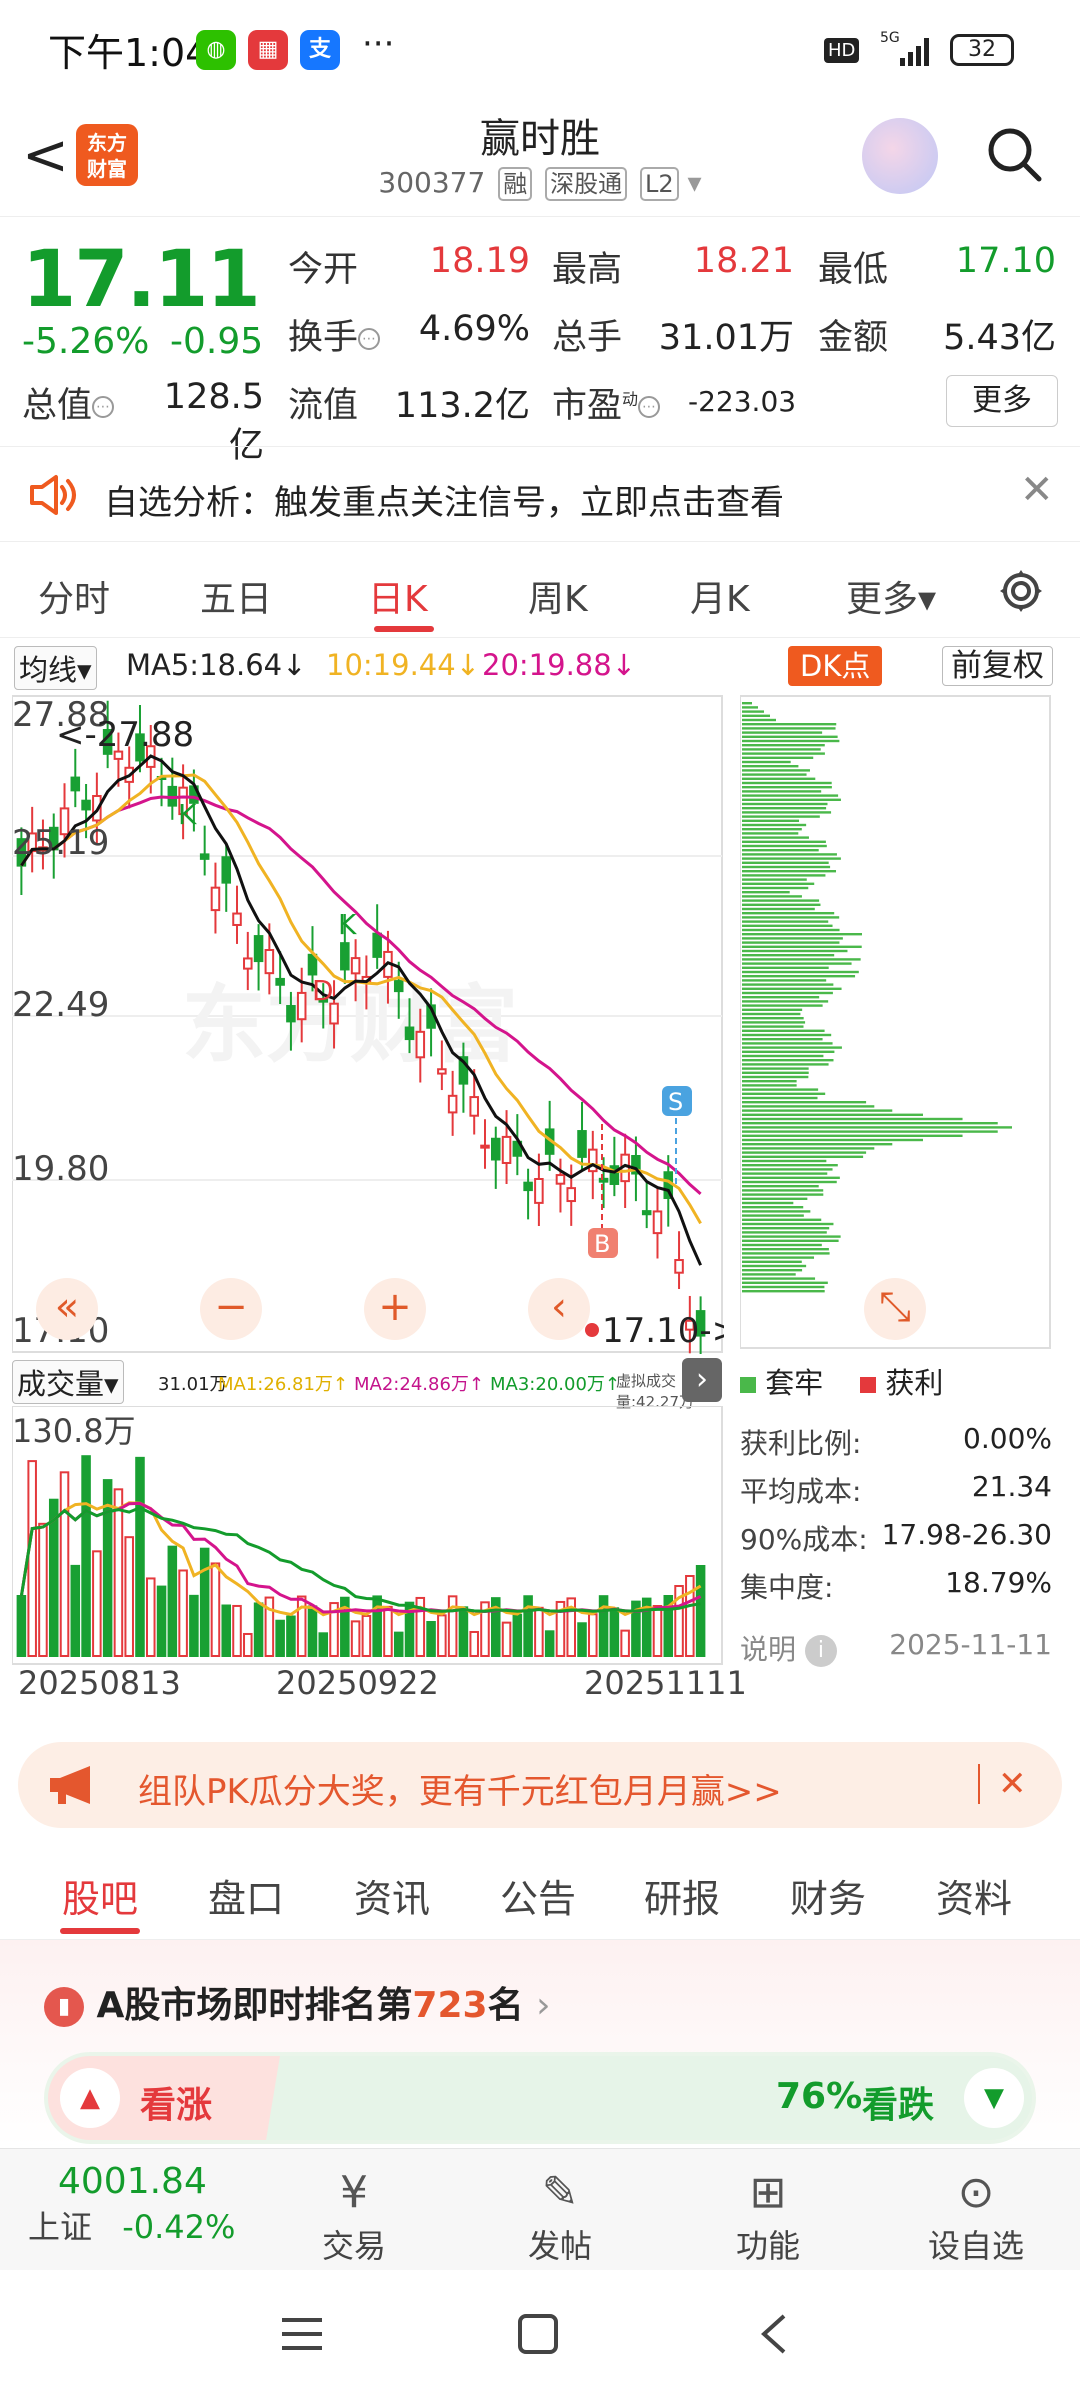  Describe the element at coordinates (742, 401) in the screenshot. I see `pe-value: -223.03` at that location.